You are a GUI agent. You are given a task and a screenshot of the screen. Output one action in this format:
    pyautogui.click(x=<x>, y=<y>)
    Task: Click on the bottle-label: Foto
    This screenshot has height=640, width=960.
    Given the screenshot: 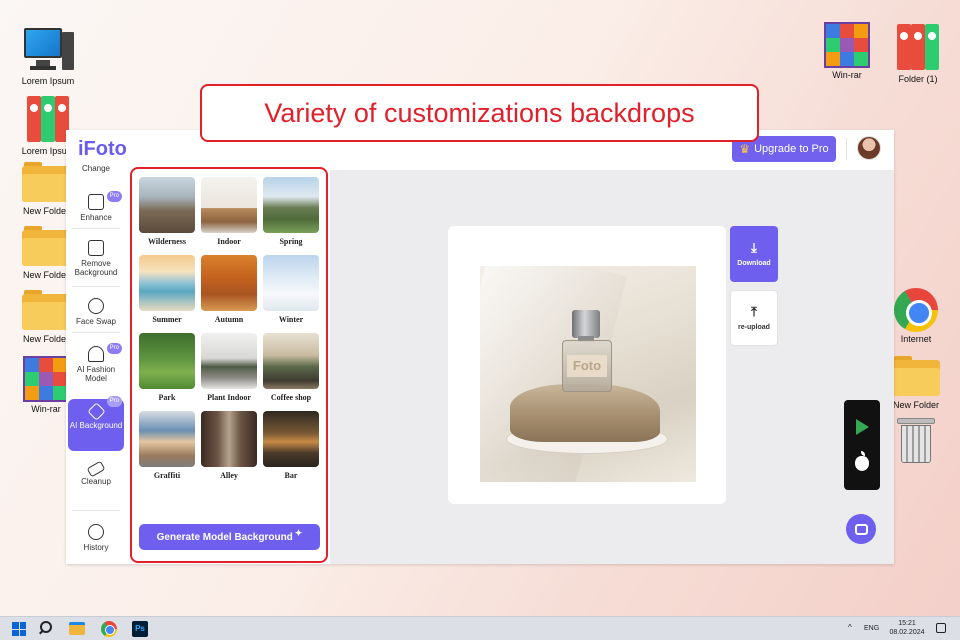 What is the action you would take?
    pyautogui.click(x=587, y=366)
    